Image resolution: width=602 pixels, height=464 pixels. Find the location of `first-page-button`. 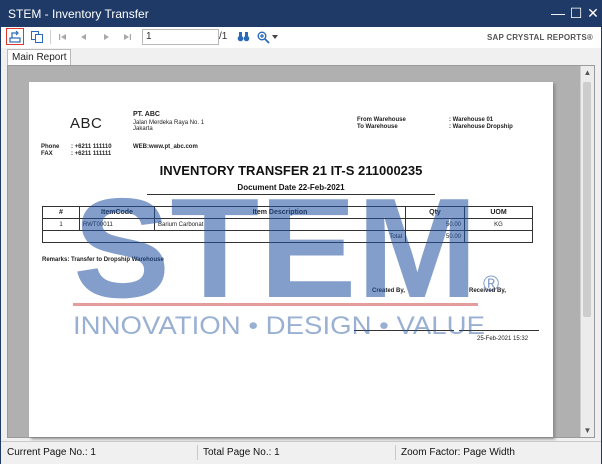

first-page-button is located at coordinates (63, 37).